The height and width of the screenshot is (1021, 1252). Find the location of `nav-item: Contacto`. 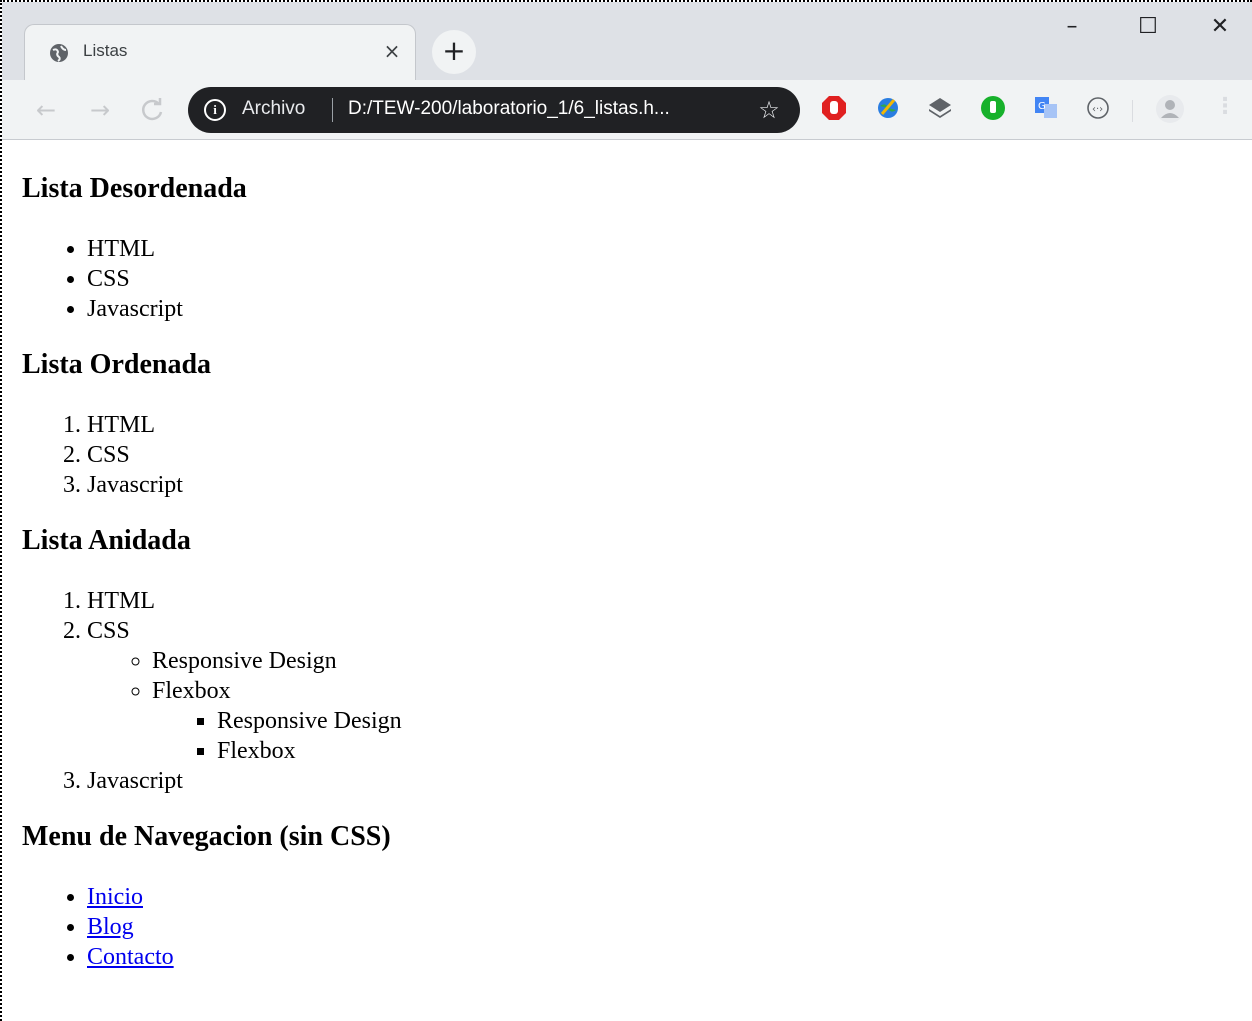

nav-item: Contacto is located at coordinates (669, 957).